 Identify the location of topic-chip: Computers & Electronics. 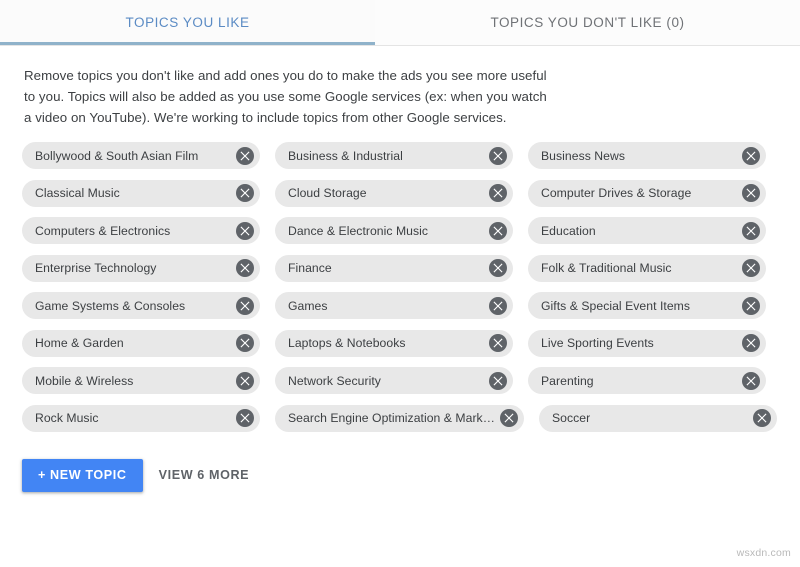
(141, 230).